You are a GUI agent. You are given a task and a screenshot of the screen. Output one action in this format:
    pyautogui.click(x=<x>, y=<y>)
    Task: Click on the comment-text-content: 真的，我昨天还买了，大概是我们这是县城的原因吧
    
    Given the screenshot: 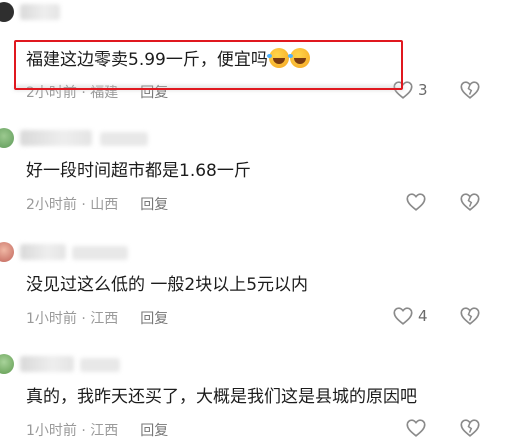 What is the action you would take?
    pyautogui.click(x=221, y=397)
    